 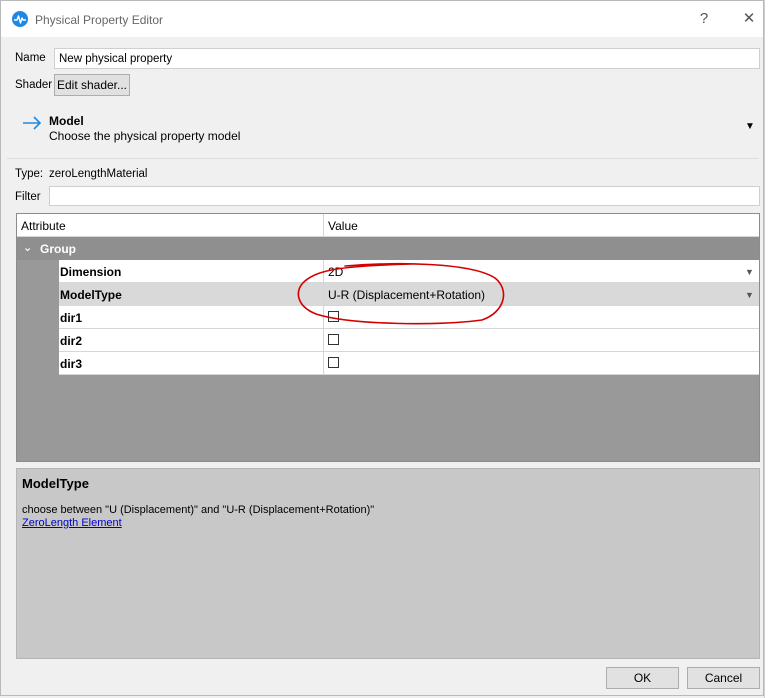 I want to click on property-row-dimension: Dimension 2D ▼, so click(x=388, y=271).